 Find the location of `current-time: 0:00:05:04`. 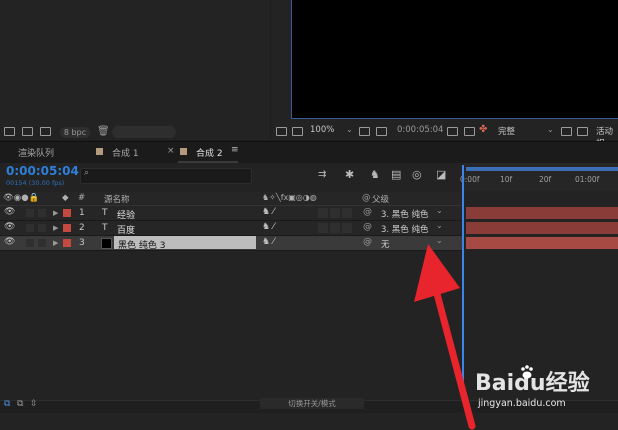

current-time: 0:00:05:04 is located at coordinates (42, 171).